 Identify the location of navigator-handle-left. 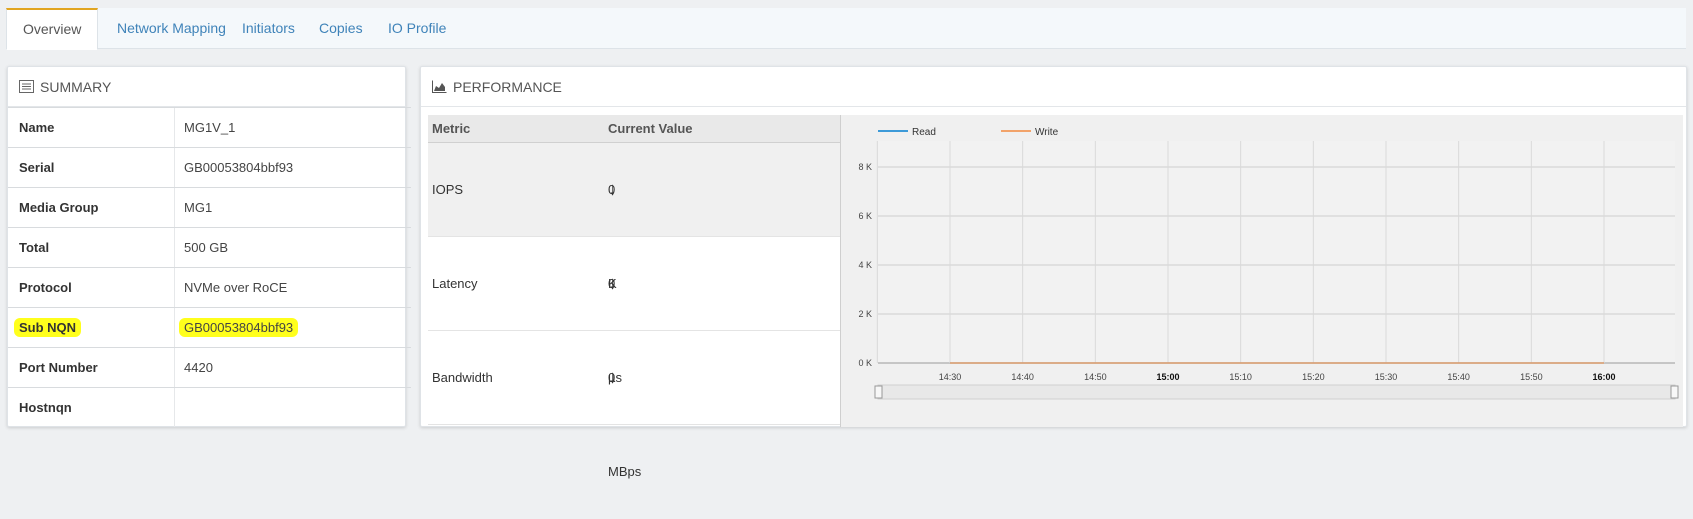
(878, 392).